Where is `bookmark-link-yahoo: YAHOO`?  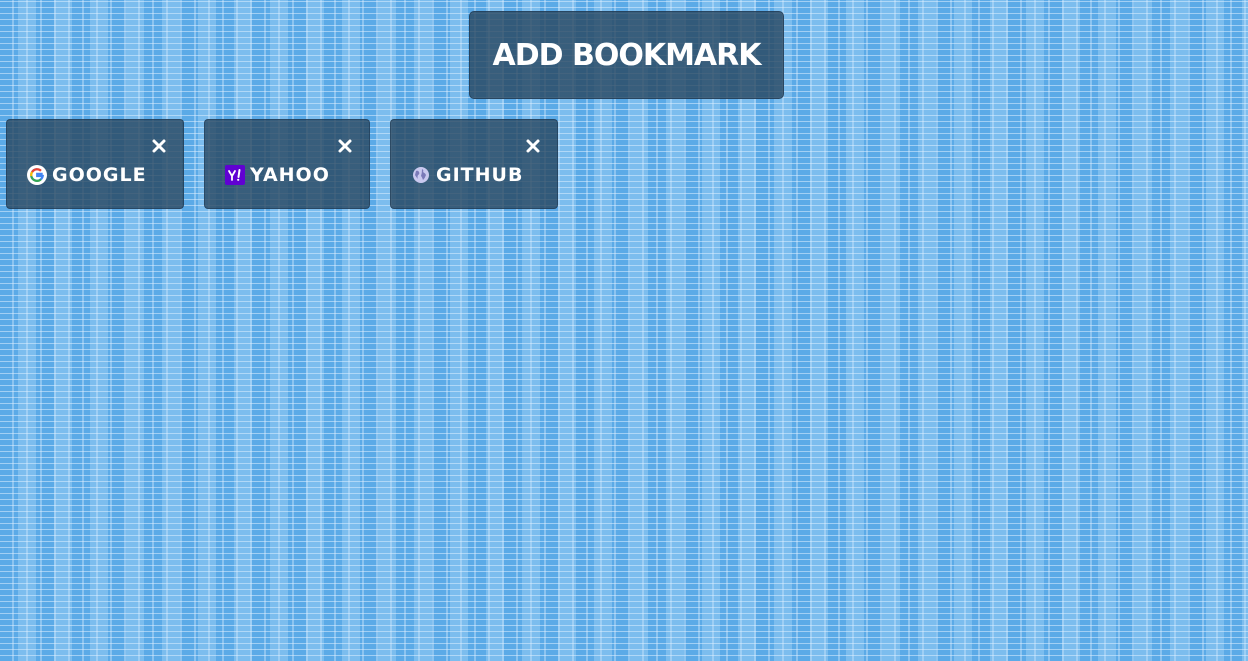
bookmark-link-yahoo: YAHOO is located at coordinates (277, 175).